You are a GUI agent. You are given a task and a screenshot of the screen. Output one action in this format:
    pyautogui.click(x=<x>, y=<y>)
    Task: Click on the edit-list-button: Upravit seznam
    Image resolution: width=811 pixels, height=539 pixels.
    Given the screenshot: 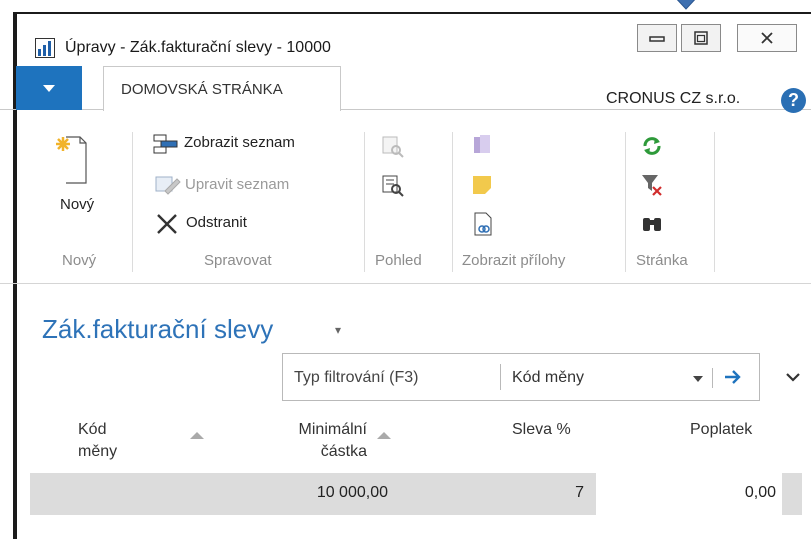 What is the action you would take?
    pyautogui.click(x=237, y=184)
    